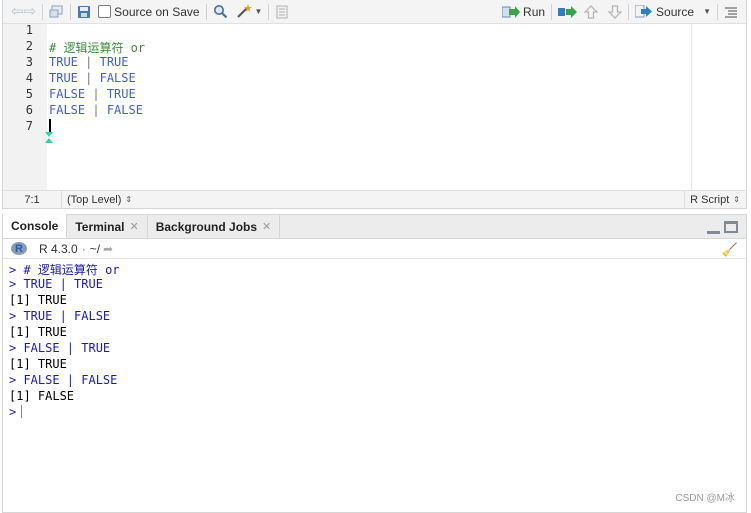 Image resolution: width=751 pixels, height=513 pixels. Describe the element at coordinates (157, 11) in the screenshot. I see `source-on-save-label: Source on Save` at that location.